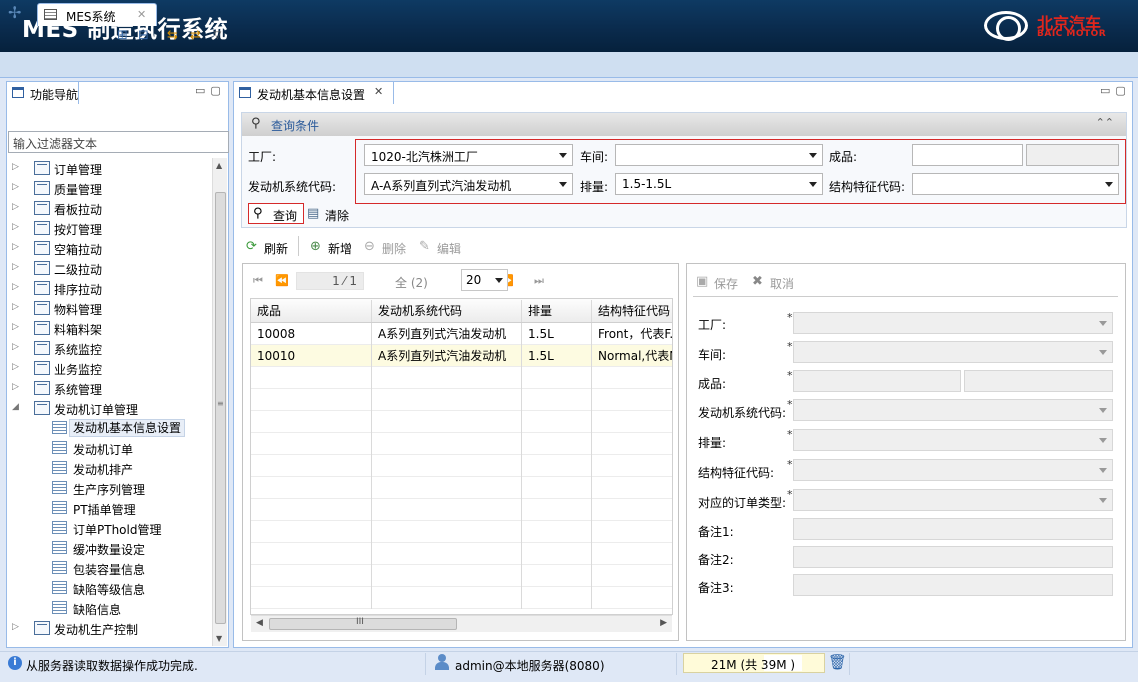 The image size is (1138, 682). Describe the element at coordinates (195, 35) in the screenshot. I see `sync-icon: ⇄` at that location.